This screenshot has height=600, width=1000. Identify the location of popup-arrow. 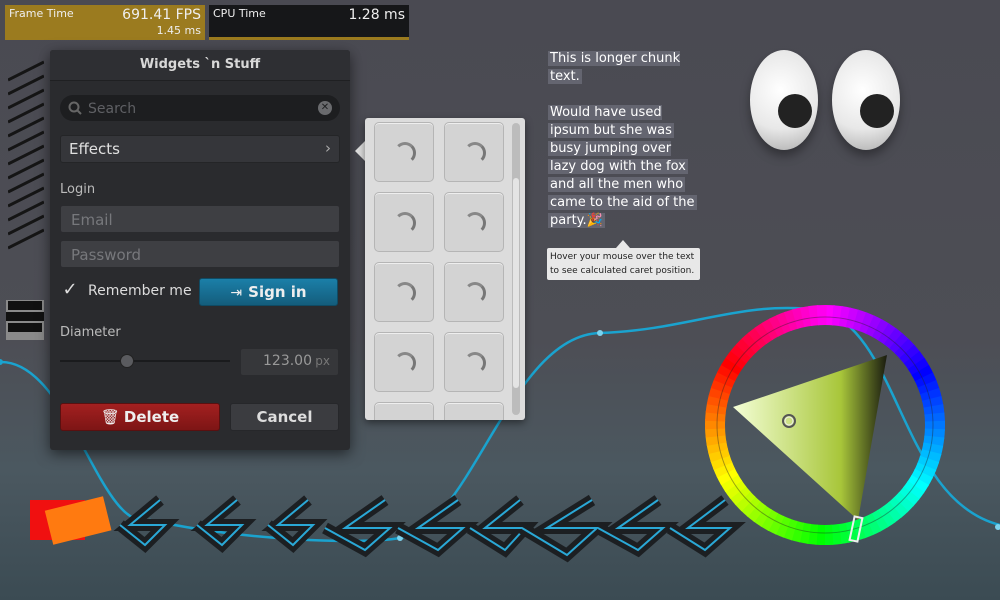
(360, 151).